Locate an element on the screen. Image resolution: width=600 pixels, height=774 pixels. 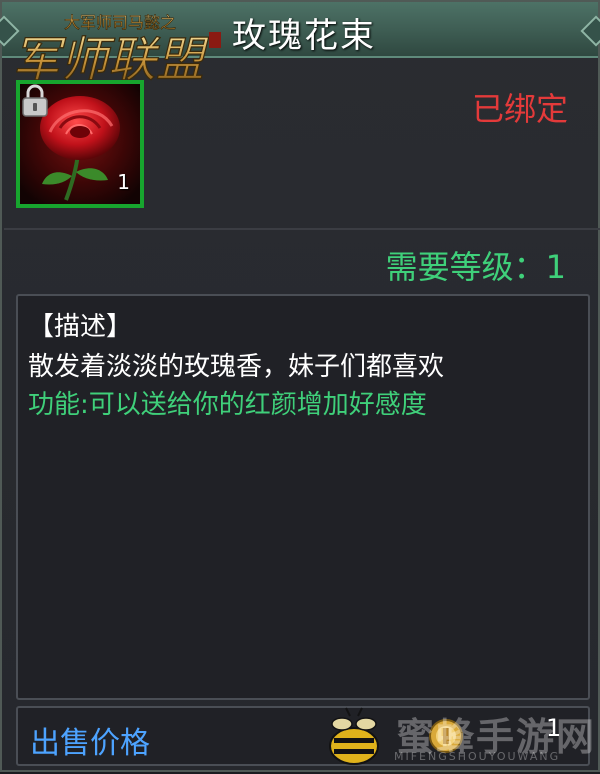
game-logo: 大军师司马懿之 军师联盟 is located at coordinates (116, 51).